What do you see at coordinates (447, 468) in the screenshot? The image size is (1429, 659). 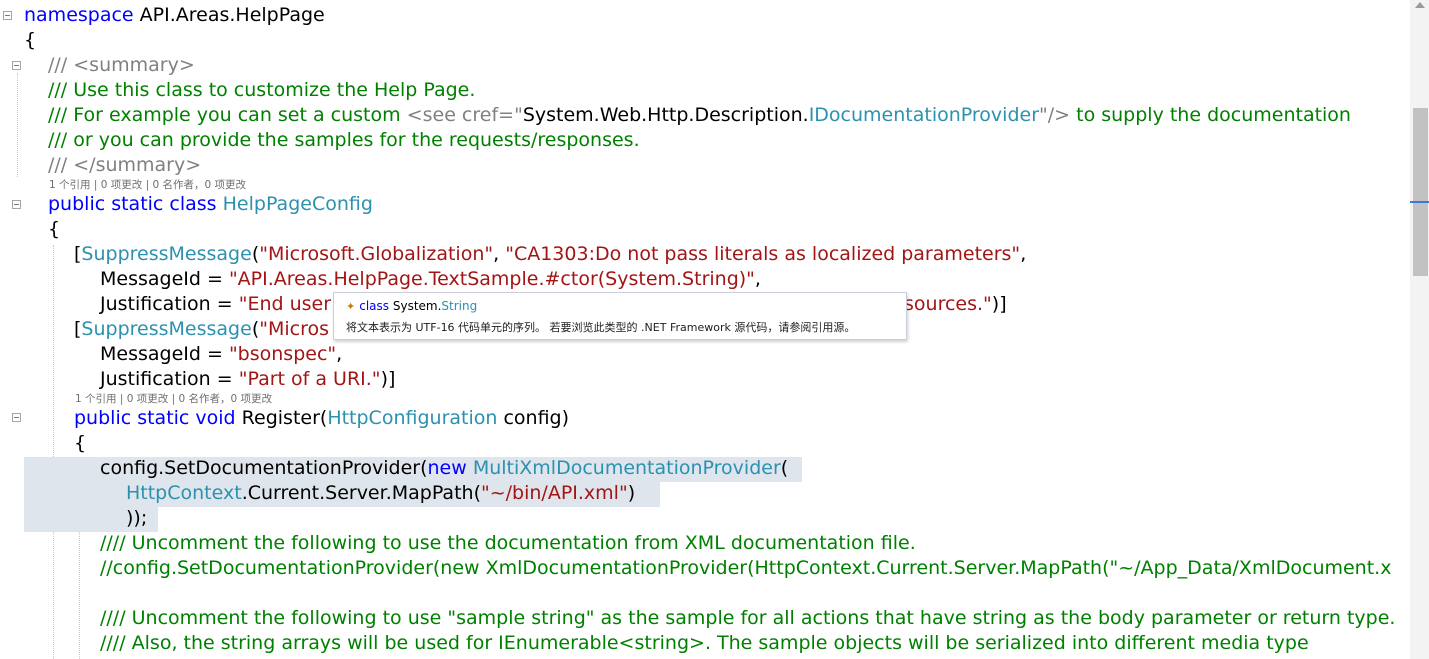 I see `keyword-token: new` at bounding box center [447, 468].